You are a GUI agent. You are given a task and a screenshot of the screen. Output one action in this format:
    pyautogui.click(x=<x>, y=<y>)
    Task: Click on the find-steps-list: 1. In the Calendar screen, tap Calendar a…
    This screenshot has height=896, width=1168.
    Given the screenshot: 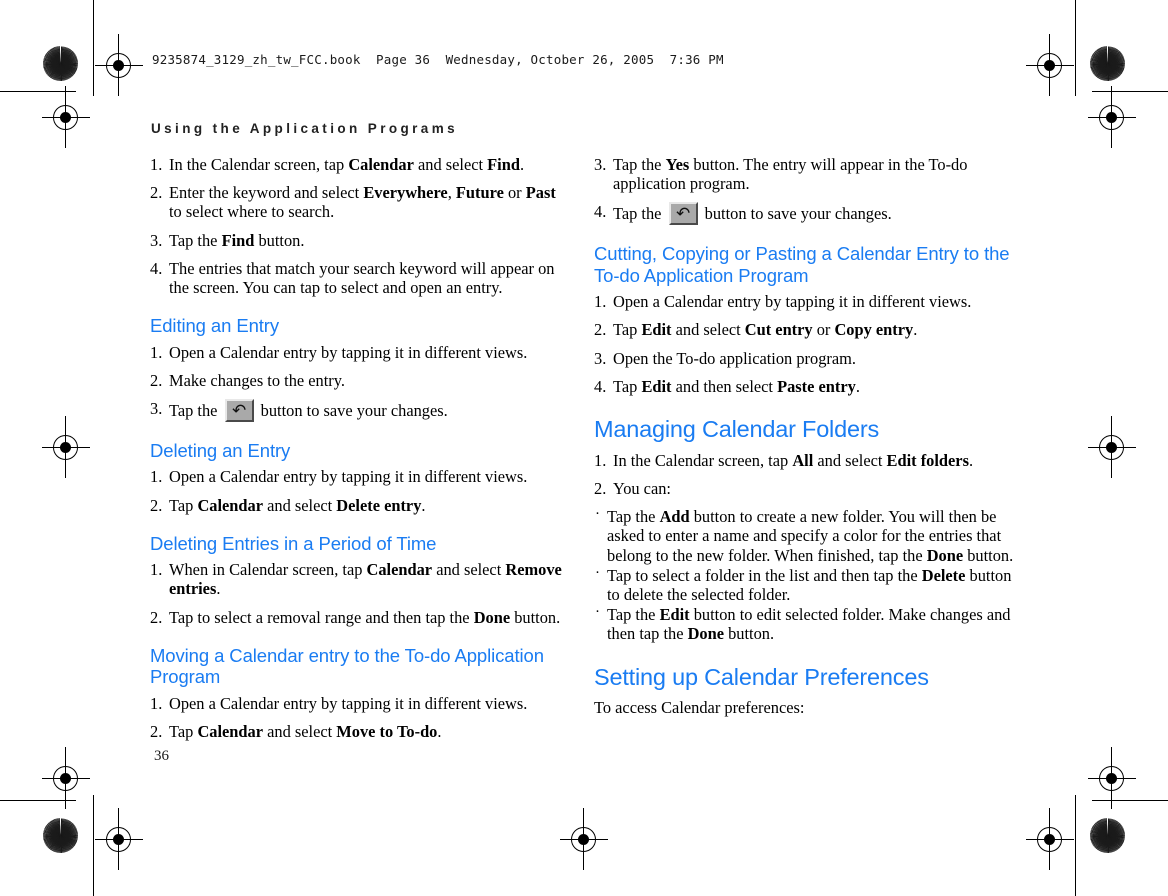 What is the action you would take?
    pyautogui.click(x=361, y=226)
    